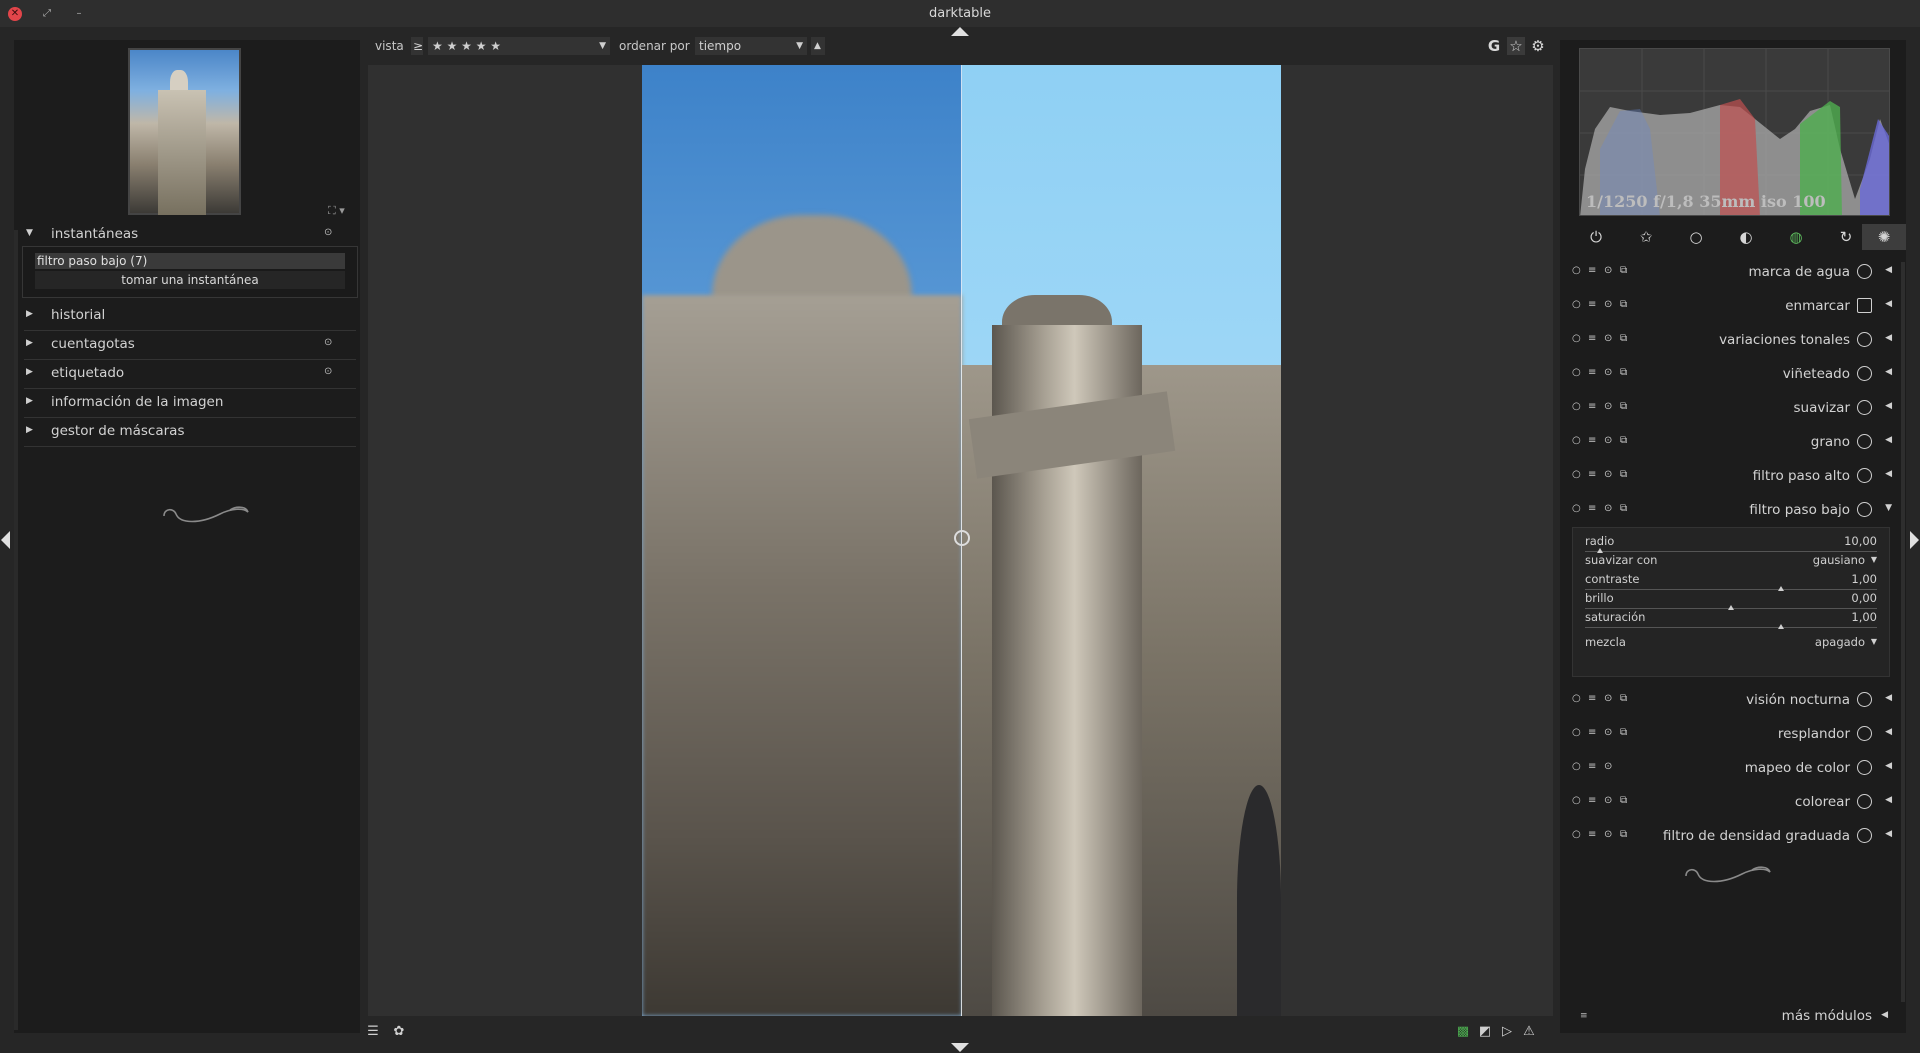  I want to click on styles-icon: ✿, so click(399, 1032).